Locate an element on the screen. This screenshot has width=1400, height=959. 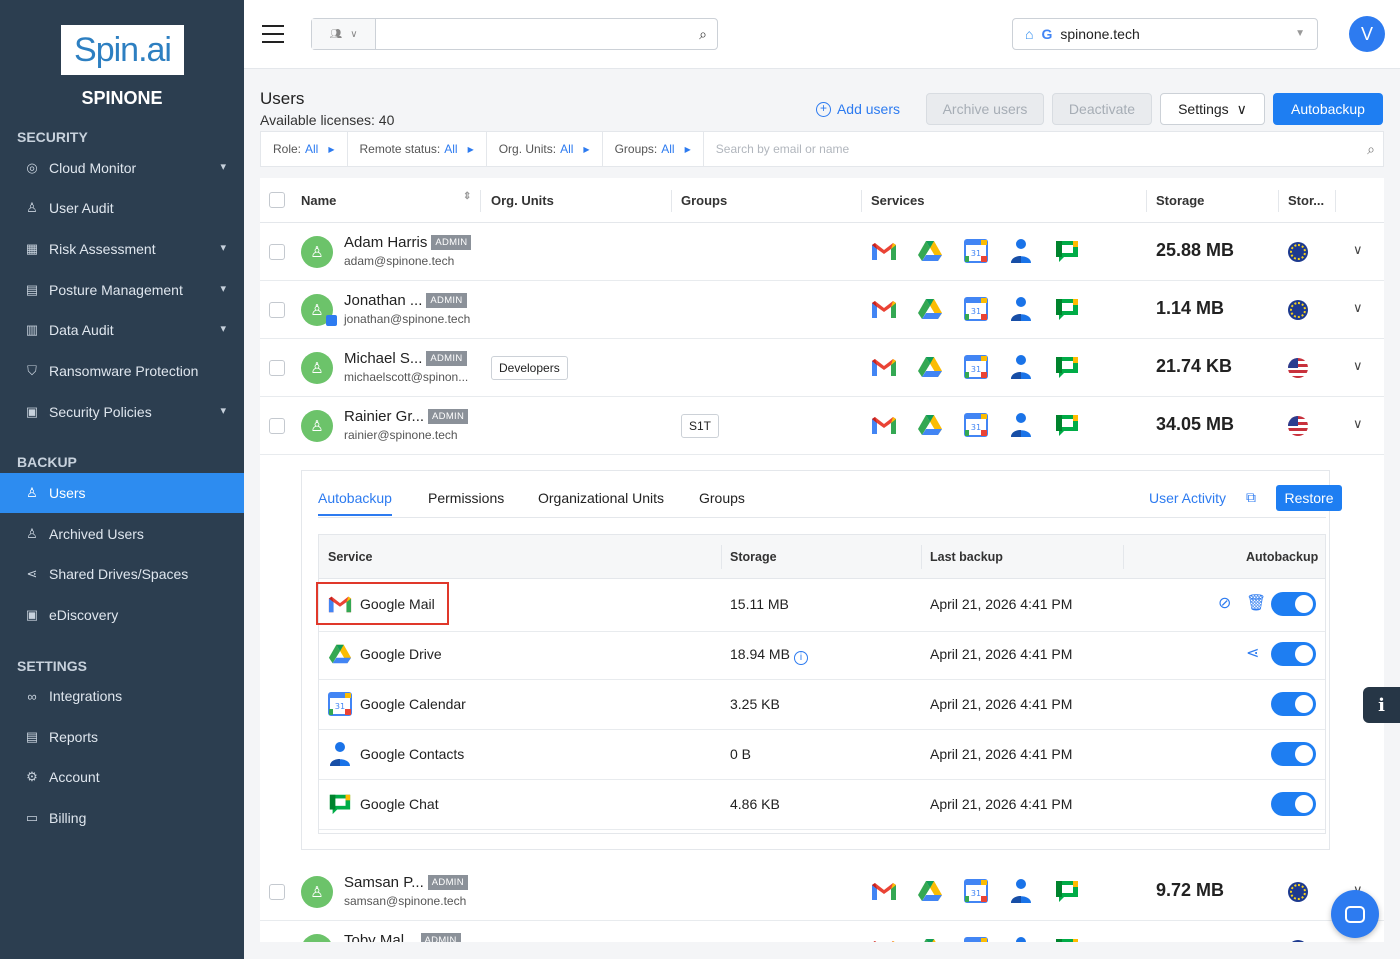
user-storage: 21.74 KB is located at coordinates (1194, 366).